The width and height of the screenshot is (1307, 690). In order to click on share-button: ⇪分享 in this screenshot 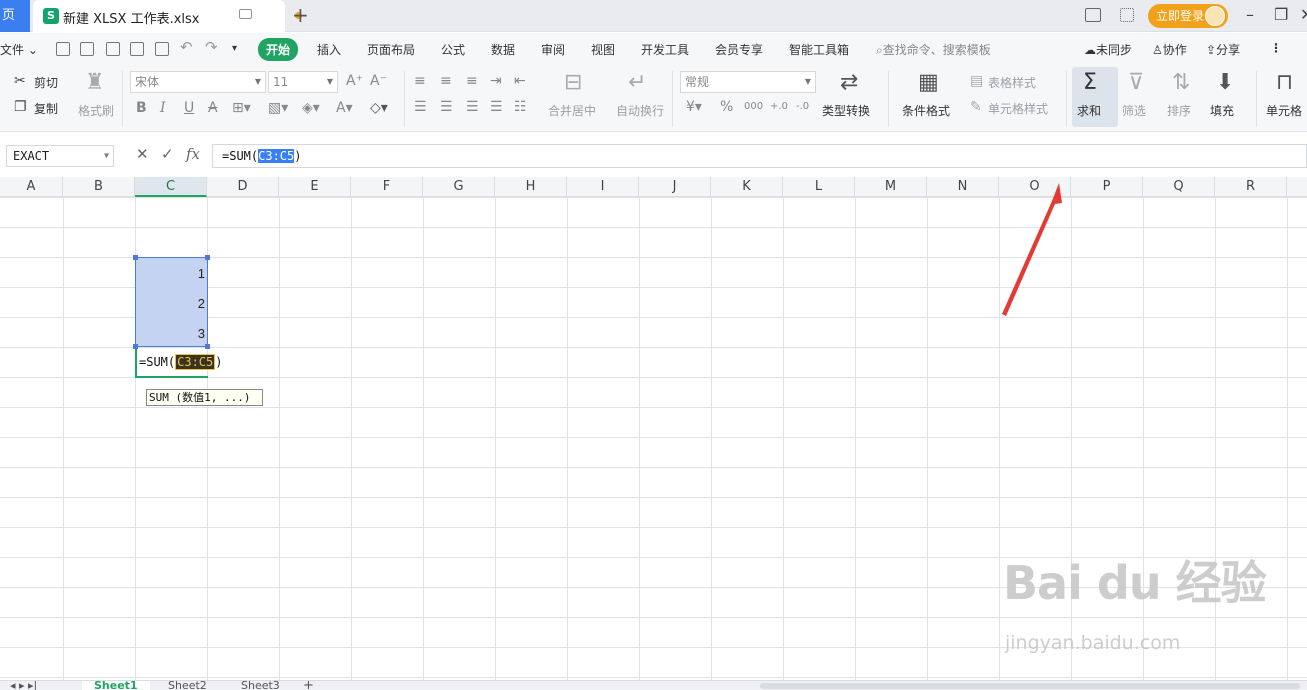, I will do `click(1223, 49)`.